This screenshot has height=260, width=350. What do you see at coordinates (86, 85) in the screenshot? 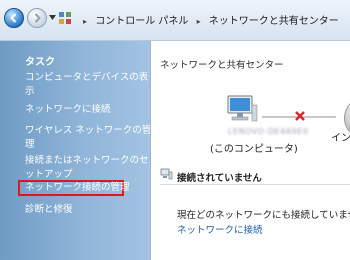
I see `task-view-computers-devices: コンピュータとデバイスの表 示` at bounding box center [86, 85].